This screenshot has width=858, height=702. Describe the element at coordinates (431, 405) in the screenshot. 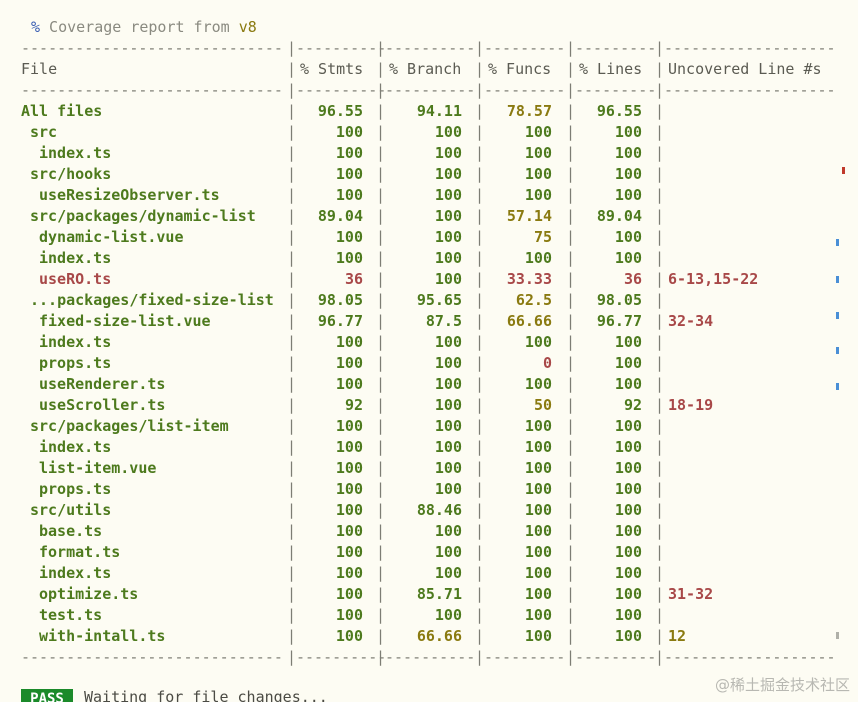

I see `table-row: useScroller.ts 92 100 50 92 18-19 | | | | |` at that location.